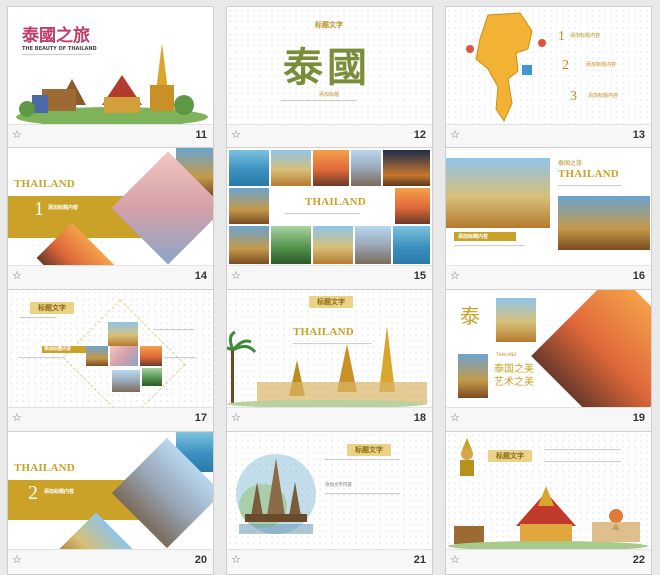 Image resolution: width=660 pixels, height=575 pixels. What do you see at coordinates (470, 316) in the screenshot?
I see `slide-char: 泰` at bounding box center [470, 316].